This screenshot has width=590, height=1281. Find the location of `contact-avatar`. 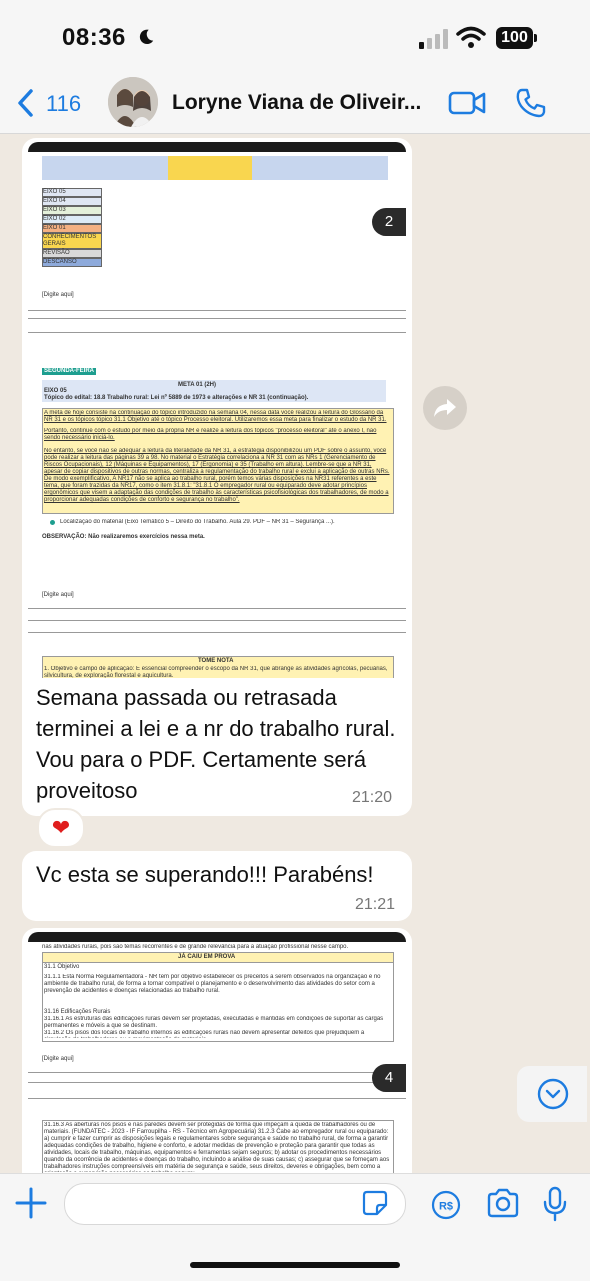

contact-avatar is located at coordinates (133, 102).